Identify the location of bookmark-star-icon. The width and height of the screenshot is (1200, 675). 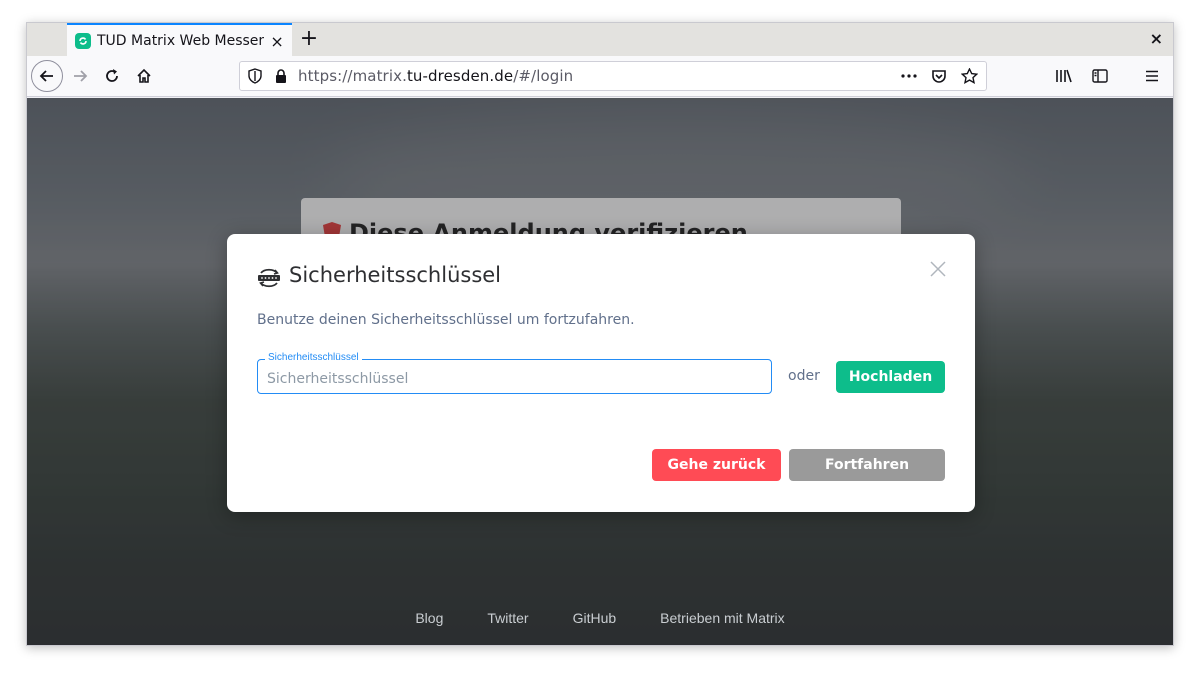
(969, 76).